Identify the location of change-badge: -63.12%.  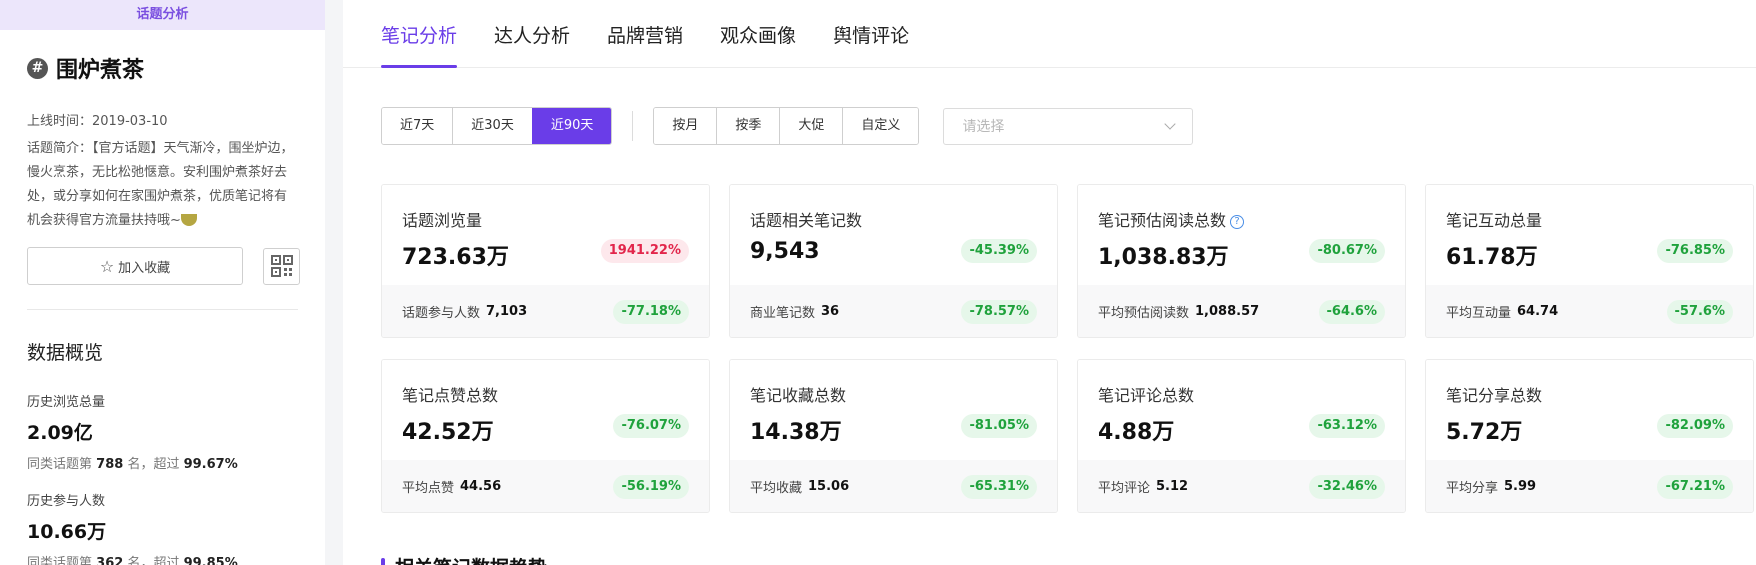
(1347, 426).